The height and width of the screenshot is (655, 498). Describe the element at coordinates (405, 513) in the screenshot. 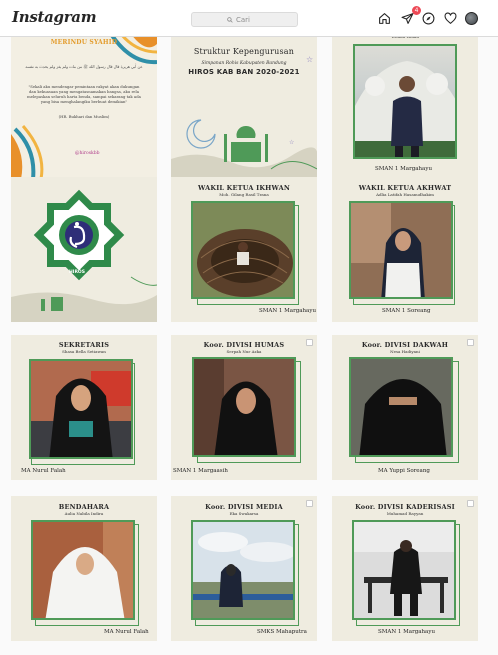

I see `member-name: Muhamad Rayyan` at that location.